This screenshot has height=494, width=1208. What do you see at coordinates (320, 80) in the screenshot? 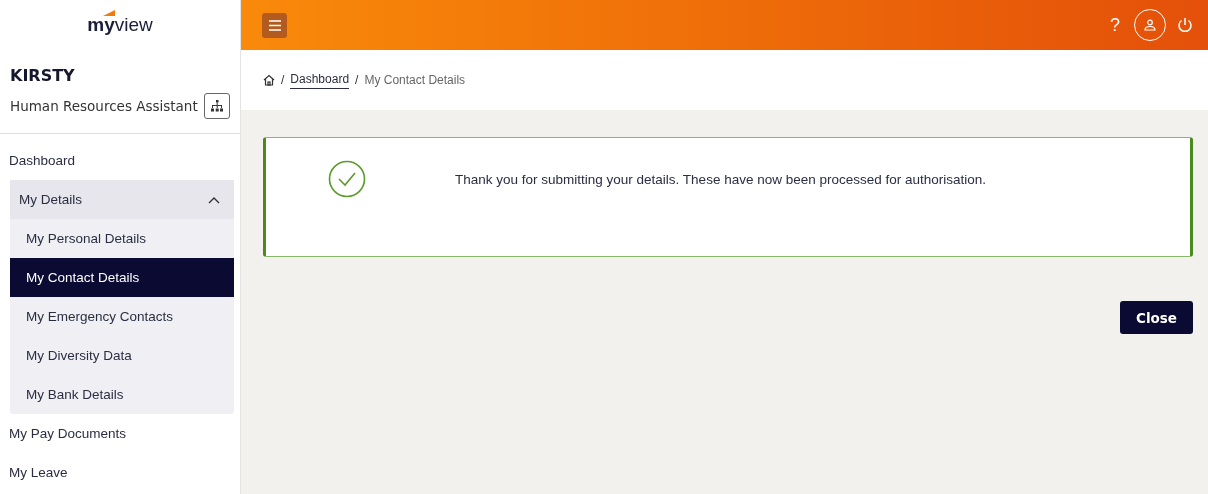
I see `breadcrumb-link: Dashboard` at bounding box center [320, 80].